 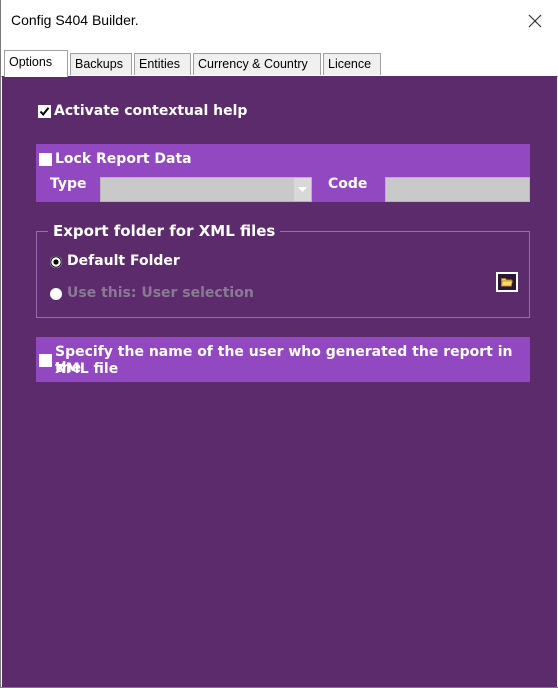 What do you see at coordinates (162, 64) in the screenshot?
I see `tab-entities: Entities` at bounding box center [162, 64].